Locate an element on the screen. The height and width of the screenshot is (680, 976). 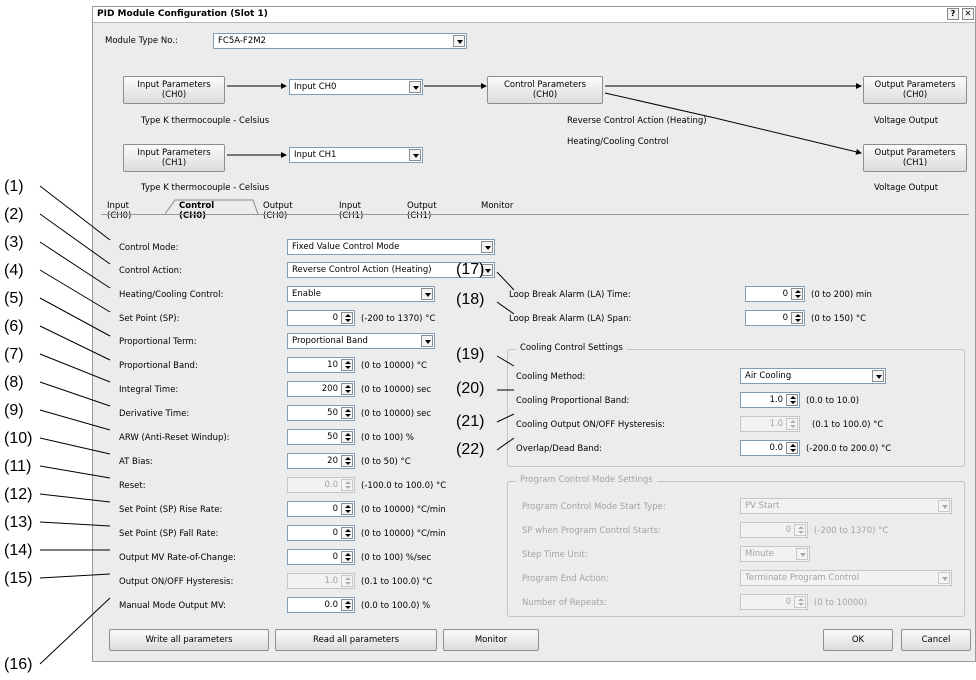
sp-rise-label: Set Point (SP) Rise Rate: is located at coordinates (171, 510).